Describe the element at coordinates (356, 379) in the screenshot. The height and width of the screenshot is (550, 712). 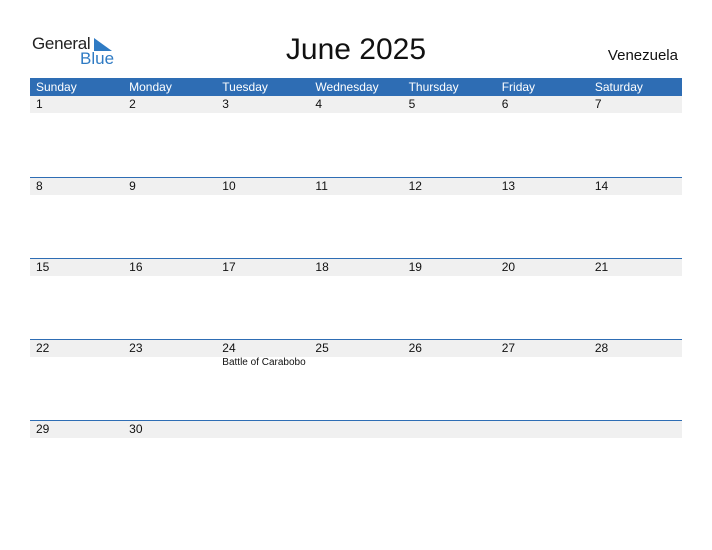
I see `week-row-4: 22 23 24 25 26 27 28 Battle of Carabobo` at that location.